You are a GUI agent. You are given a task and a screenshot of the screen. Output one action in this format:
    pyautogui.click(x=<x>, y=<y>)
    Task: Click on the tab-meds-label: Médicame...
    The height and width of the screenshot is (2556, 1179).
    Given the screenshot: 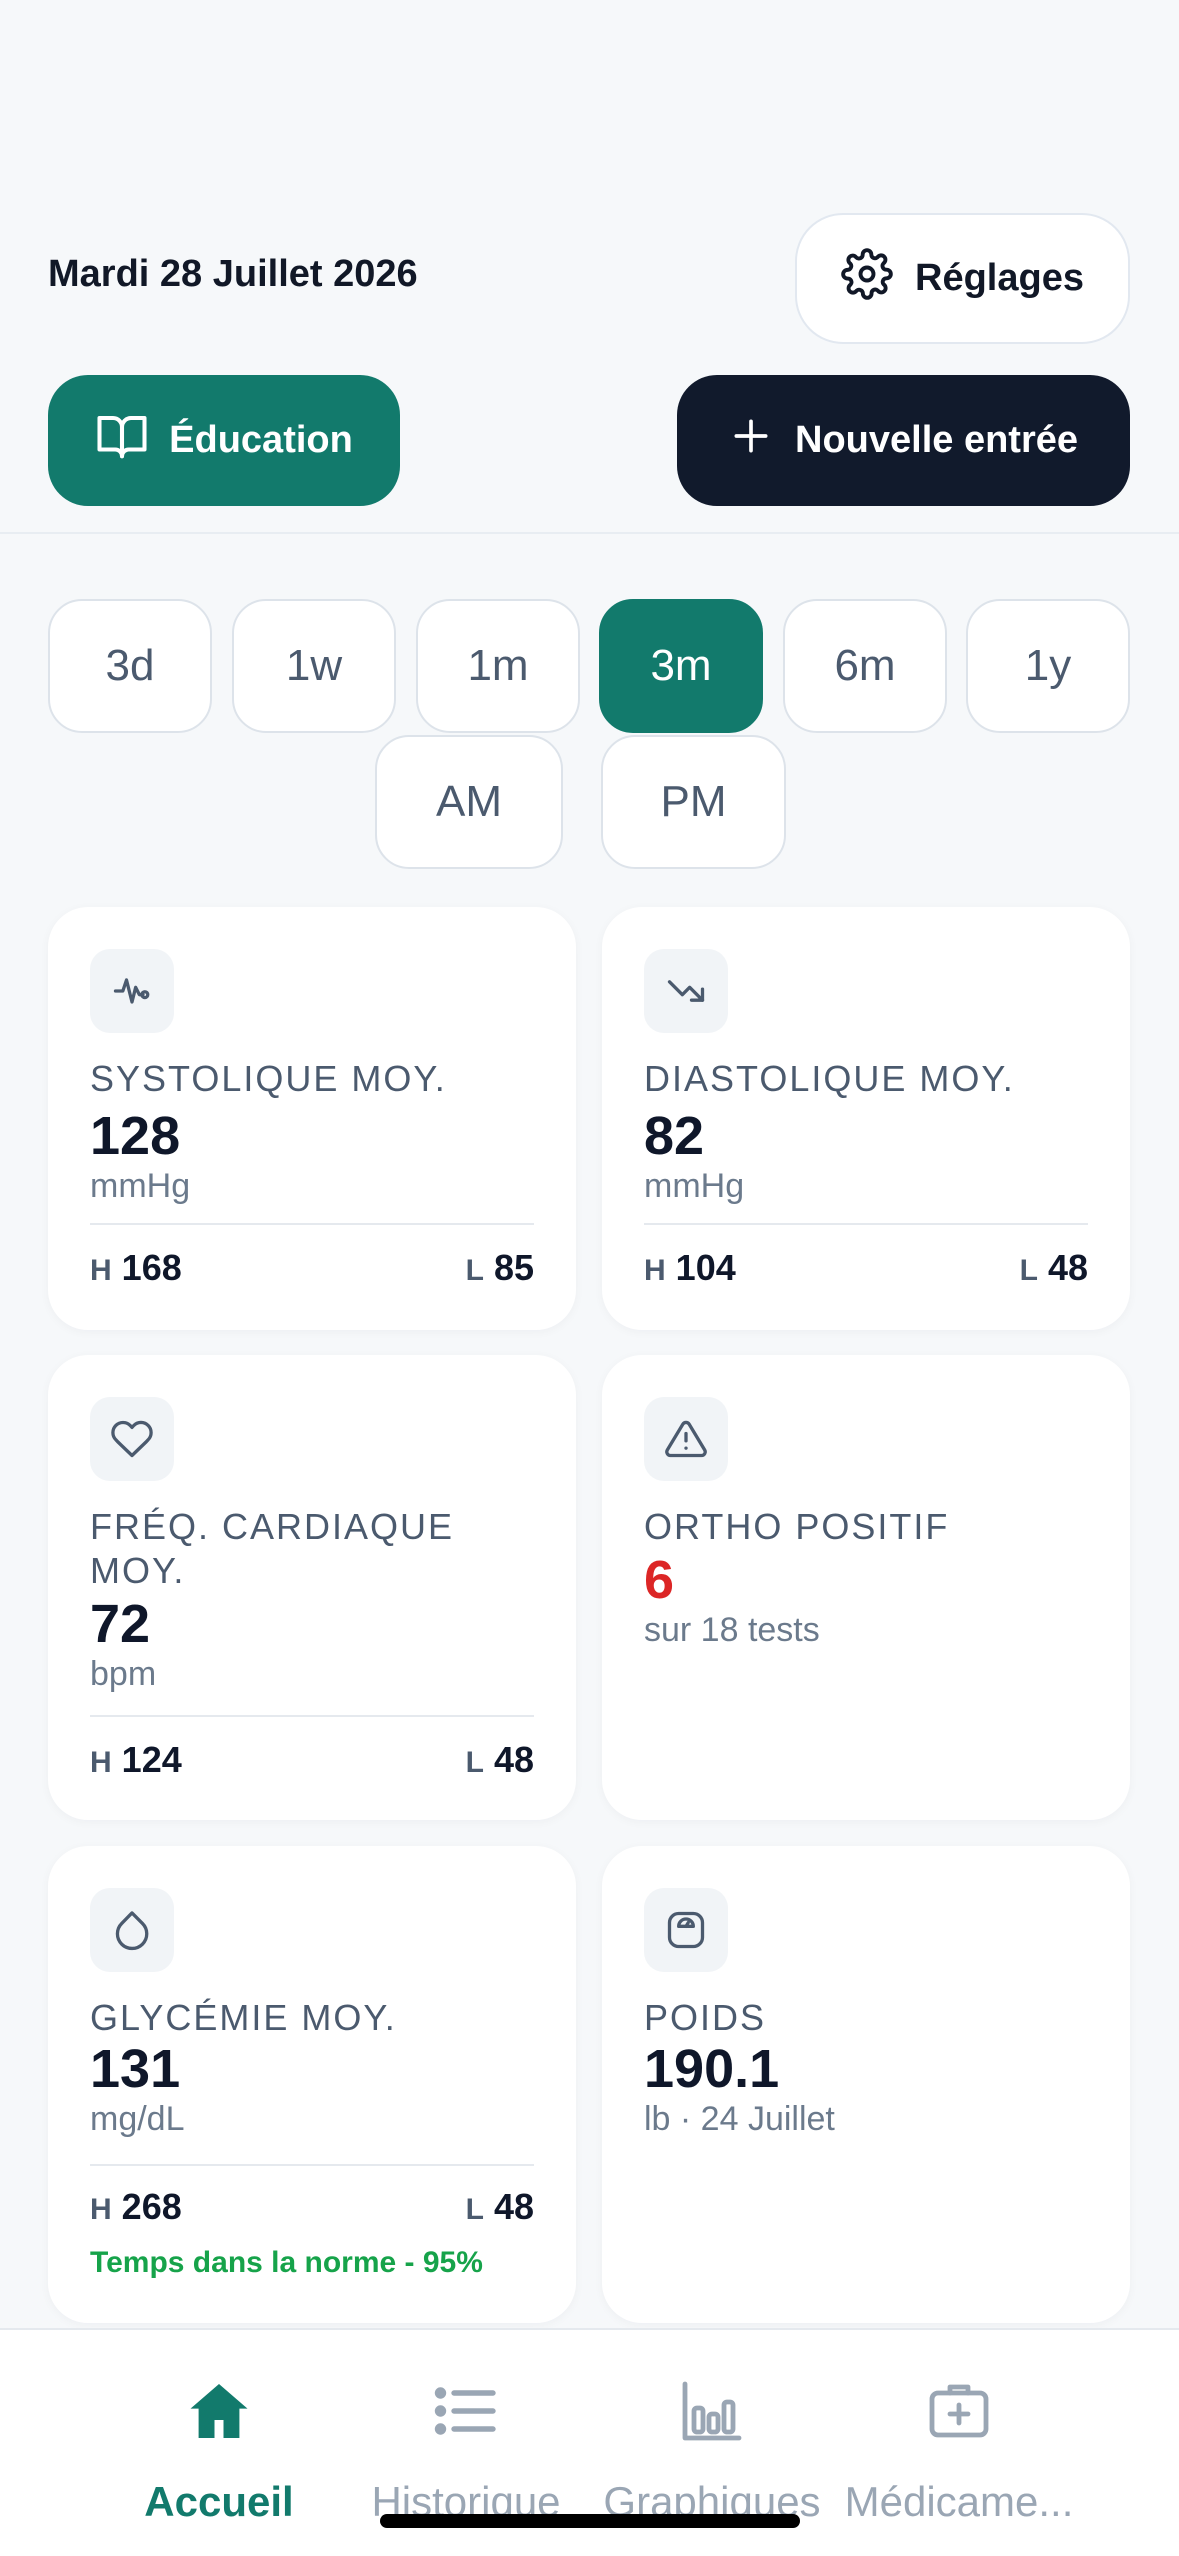 What is the action you would take?
    pyautogui.click(x=959, y=2501)
    